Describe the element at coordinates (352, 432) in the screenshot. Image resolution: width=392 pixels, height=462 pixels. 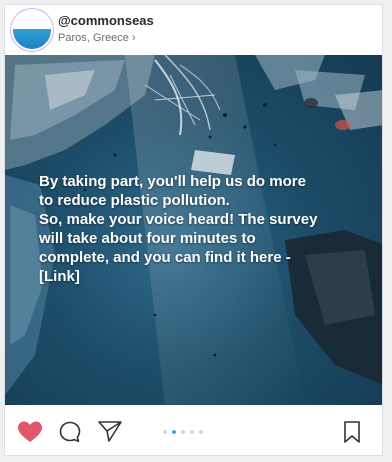
I see `bookmark-icon` at that location.